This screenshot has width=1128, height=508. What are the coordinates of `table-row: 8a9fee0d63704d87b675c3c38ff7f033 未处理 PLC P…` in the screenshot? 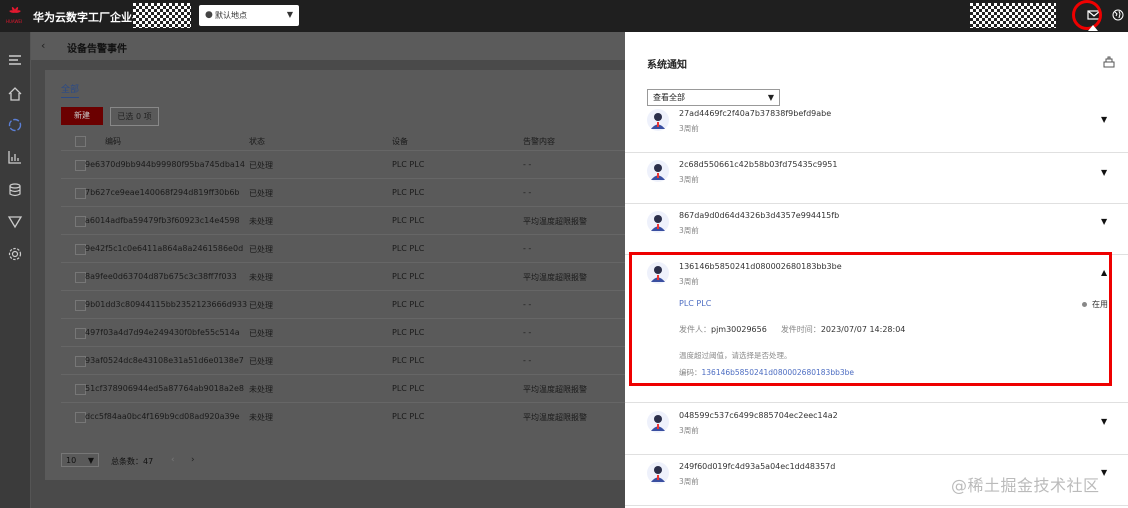 It's located at (343, 276).